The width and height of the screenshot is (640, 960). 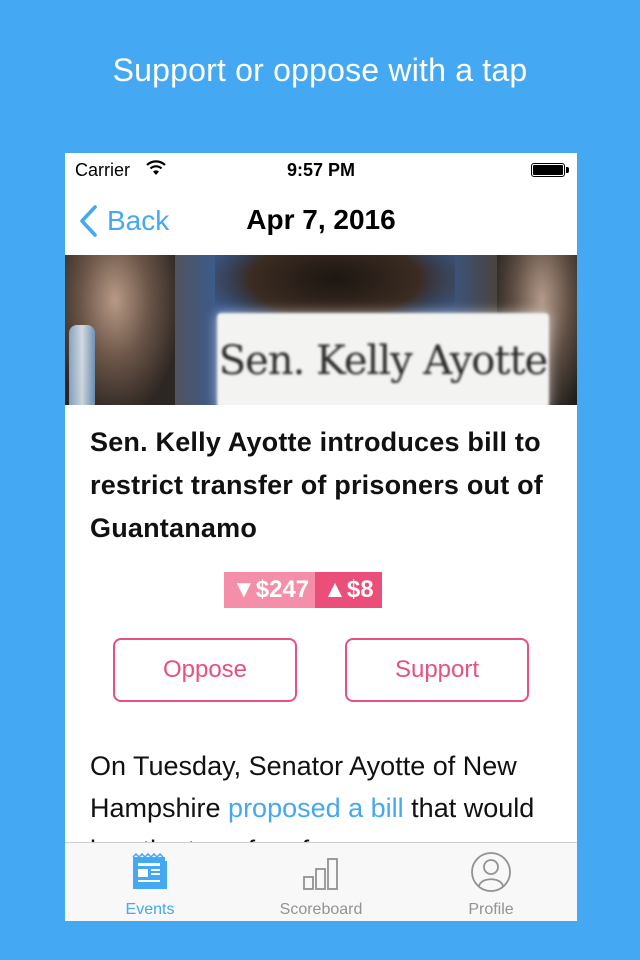 I want to click on tab-profile-label: Profile, so click(x=491, y=909).